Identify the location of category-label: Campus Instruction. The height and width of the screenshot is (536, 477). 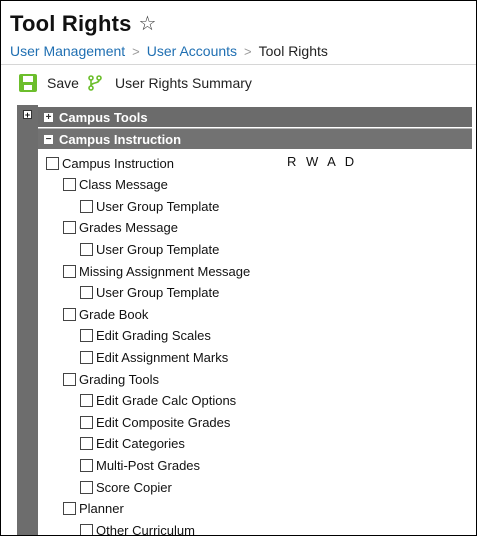
(120, 139).